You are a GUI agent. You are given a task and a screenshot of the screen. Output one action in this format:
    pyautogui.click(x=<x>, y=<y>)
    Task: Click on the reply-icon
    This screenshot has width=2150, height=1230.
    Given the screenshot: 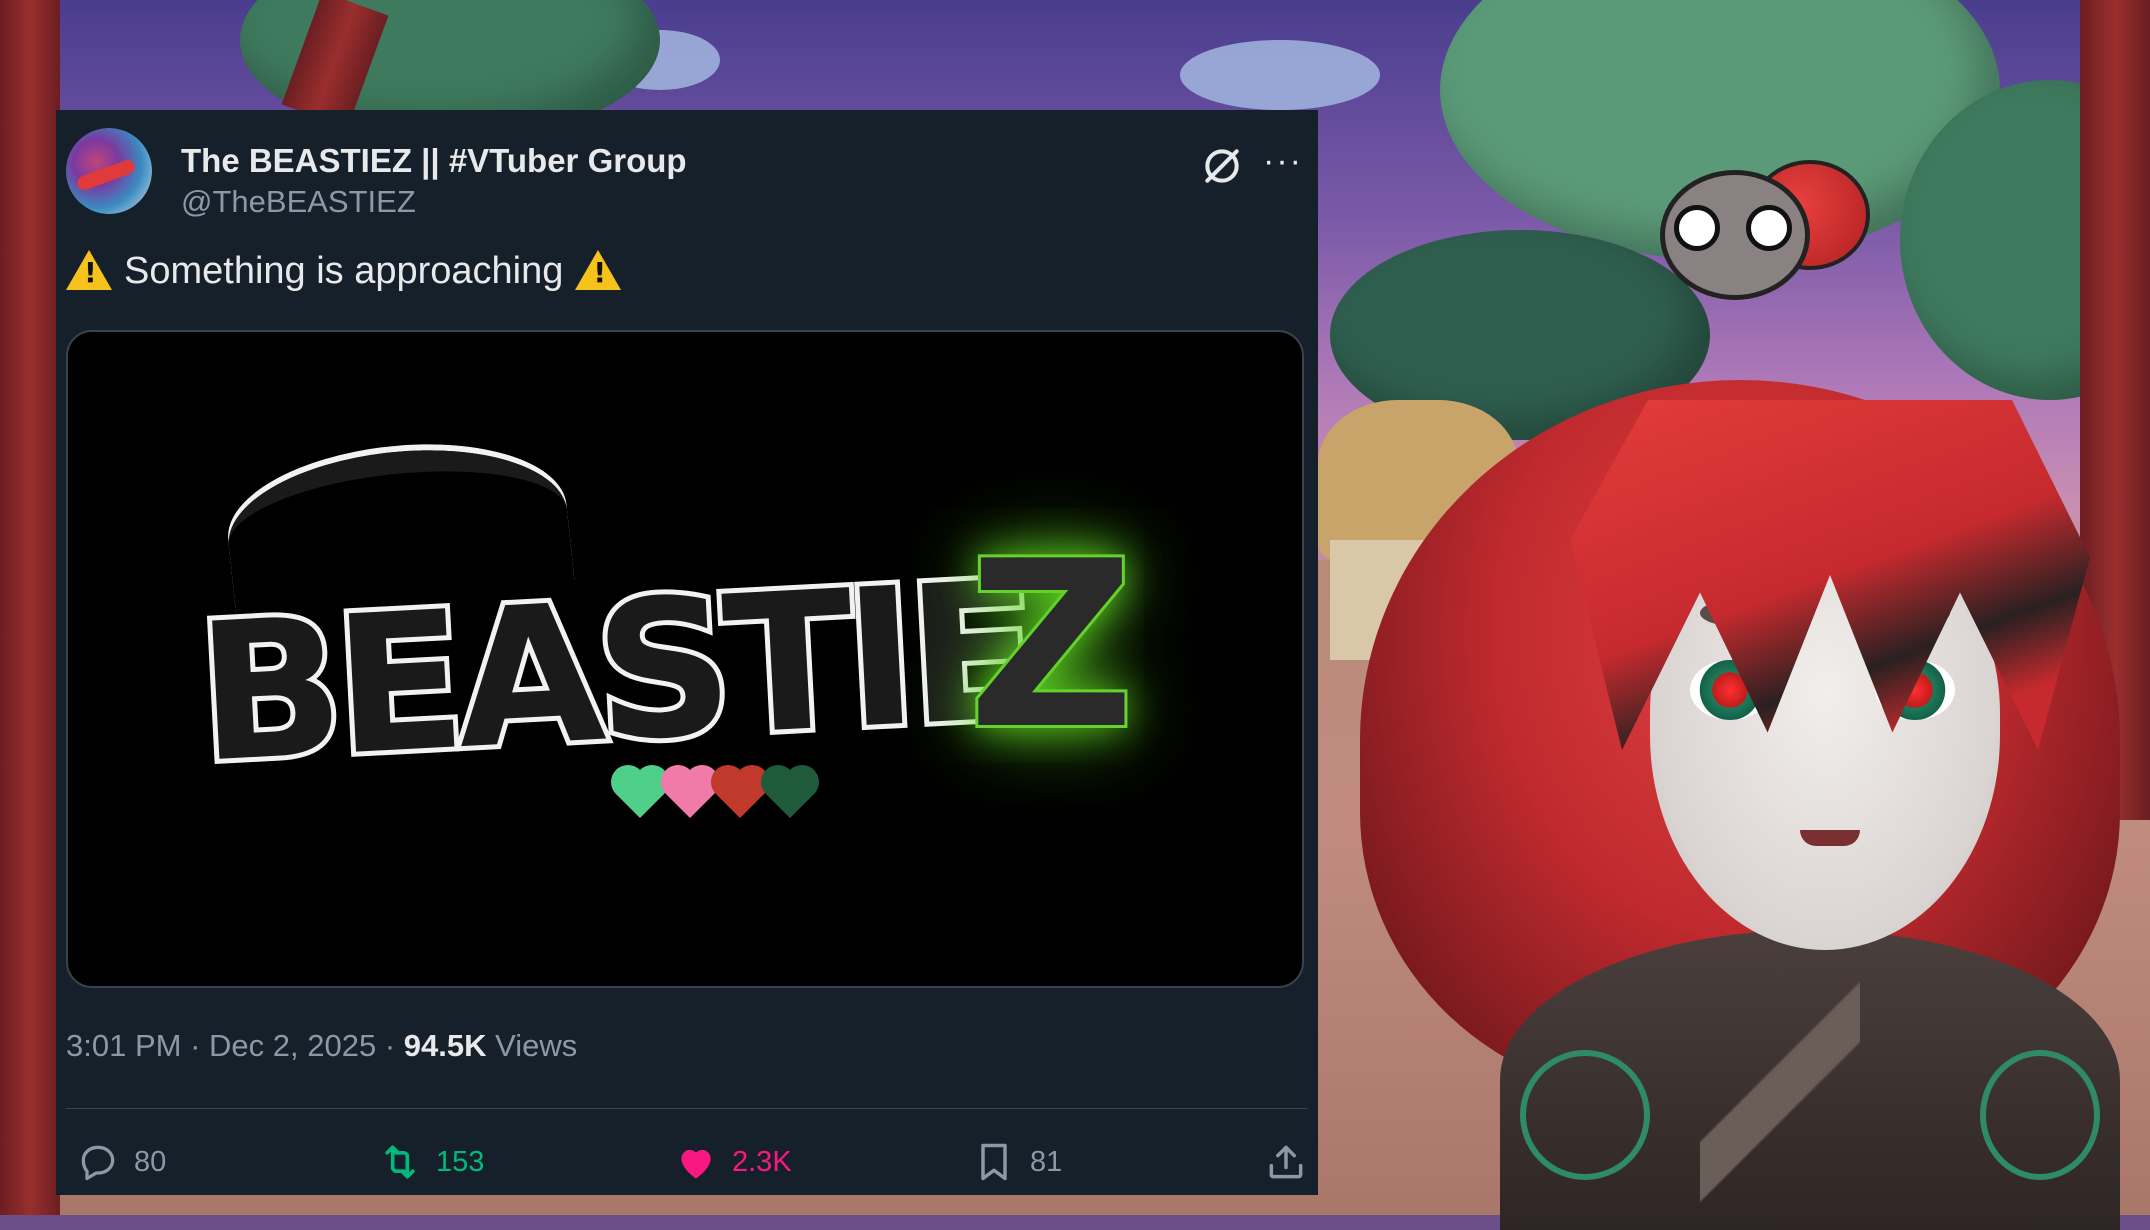 What is the action you would take?
    pyautogui.click(x=98, y=1163)
    